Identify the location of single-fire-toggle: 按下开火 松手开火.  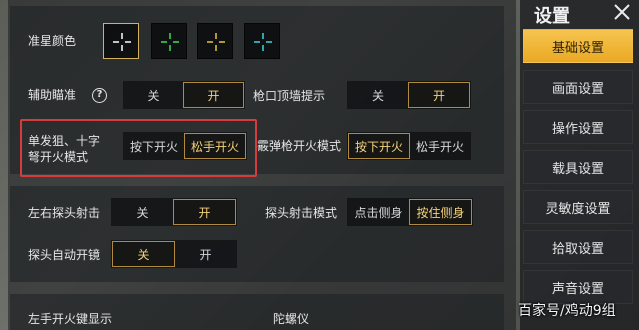
(185, 146).